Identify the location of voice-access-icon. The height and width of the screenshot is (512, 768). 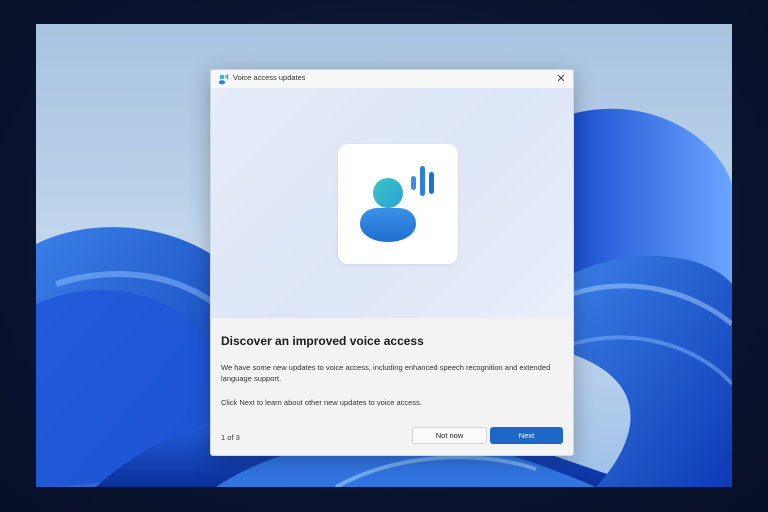
(397, 204).